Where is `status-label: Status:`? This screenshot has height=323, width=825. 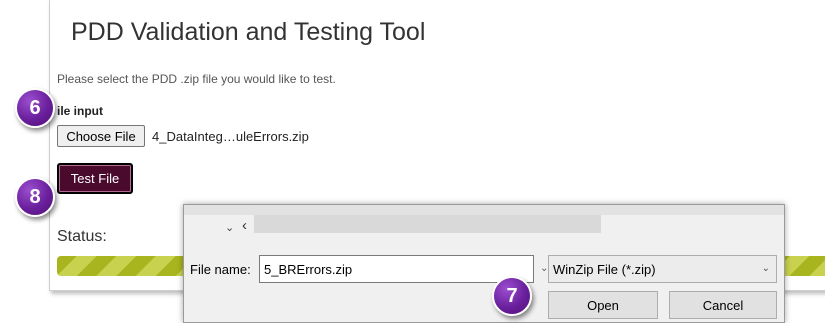
status-label: Status: is located at coordinates (82, 236).